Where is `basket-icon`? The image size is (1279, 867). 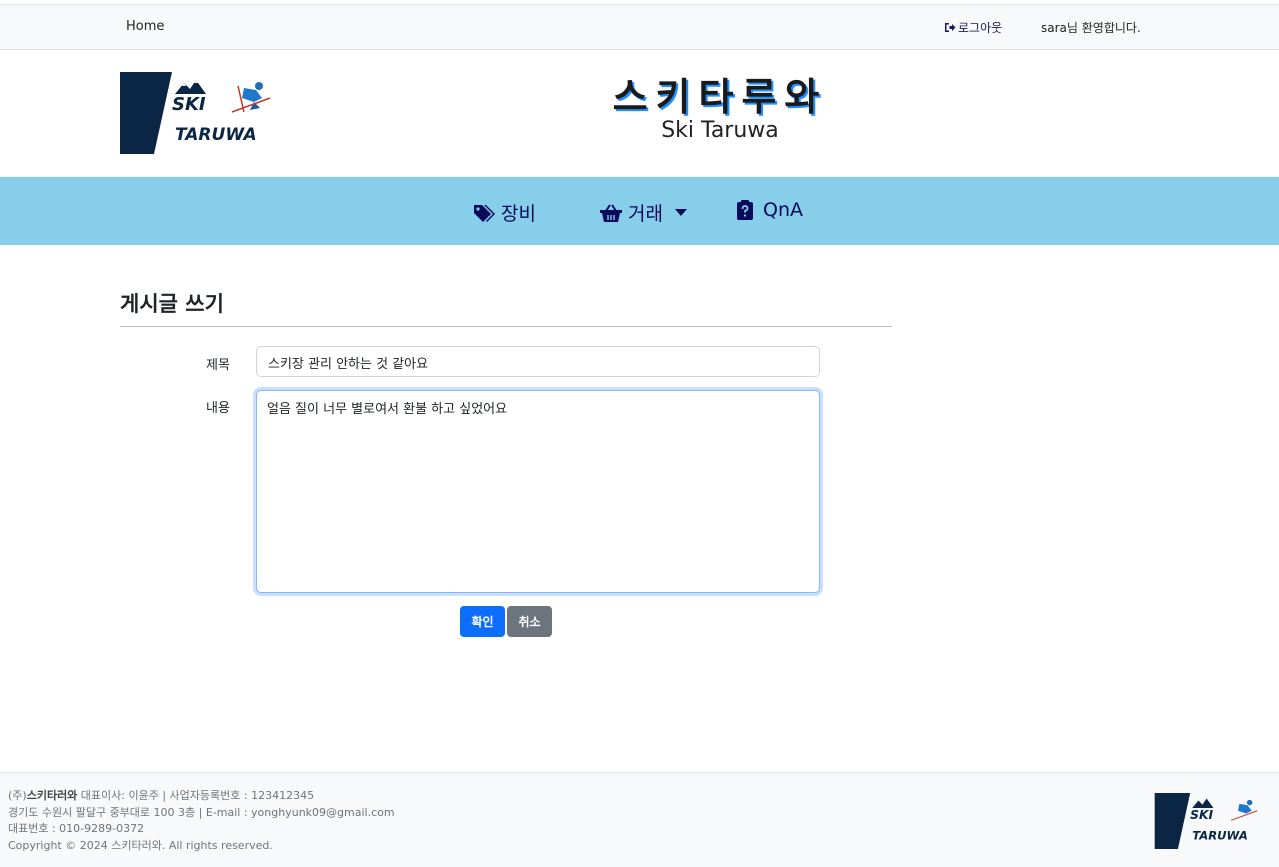 basket-icon is located at coordinates (611, 212).